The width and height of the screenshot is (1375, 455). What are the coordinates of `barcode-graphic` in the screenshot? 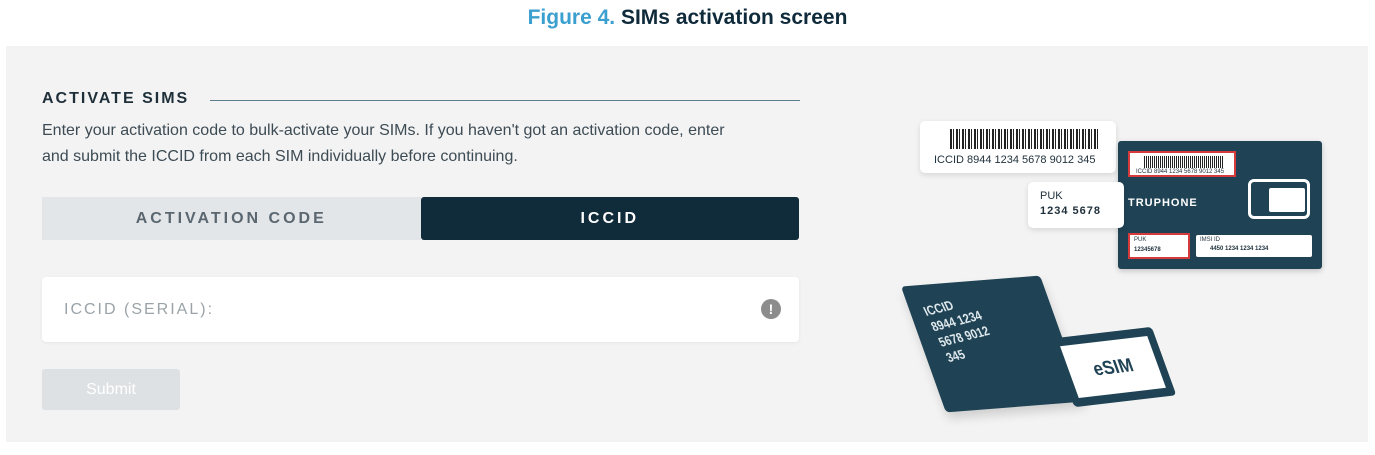 It's located at (1025, 139).